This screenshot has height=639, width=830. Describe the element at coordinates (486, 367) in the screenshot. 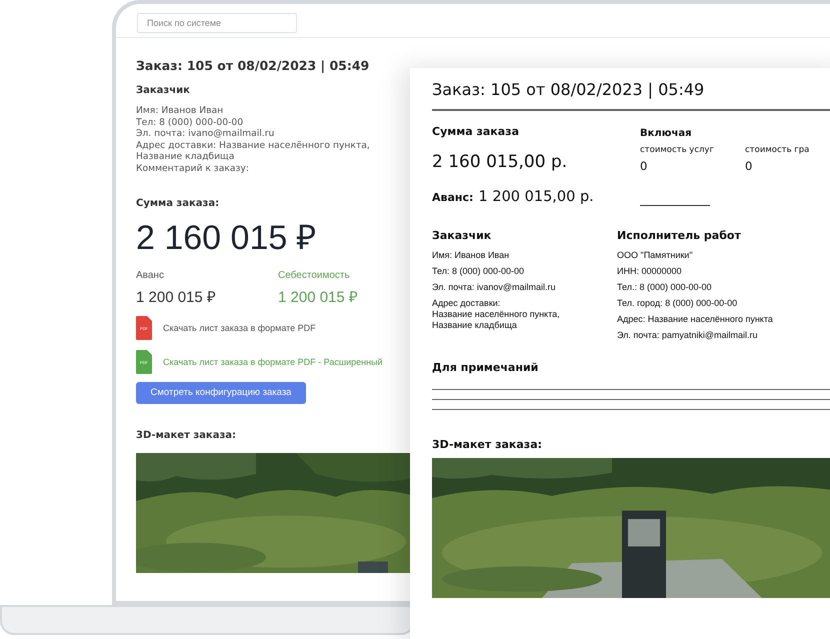

I see `section-heading: Для примечаний` at that location.